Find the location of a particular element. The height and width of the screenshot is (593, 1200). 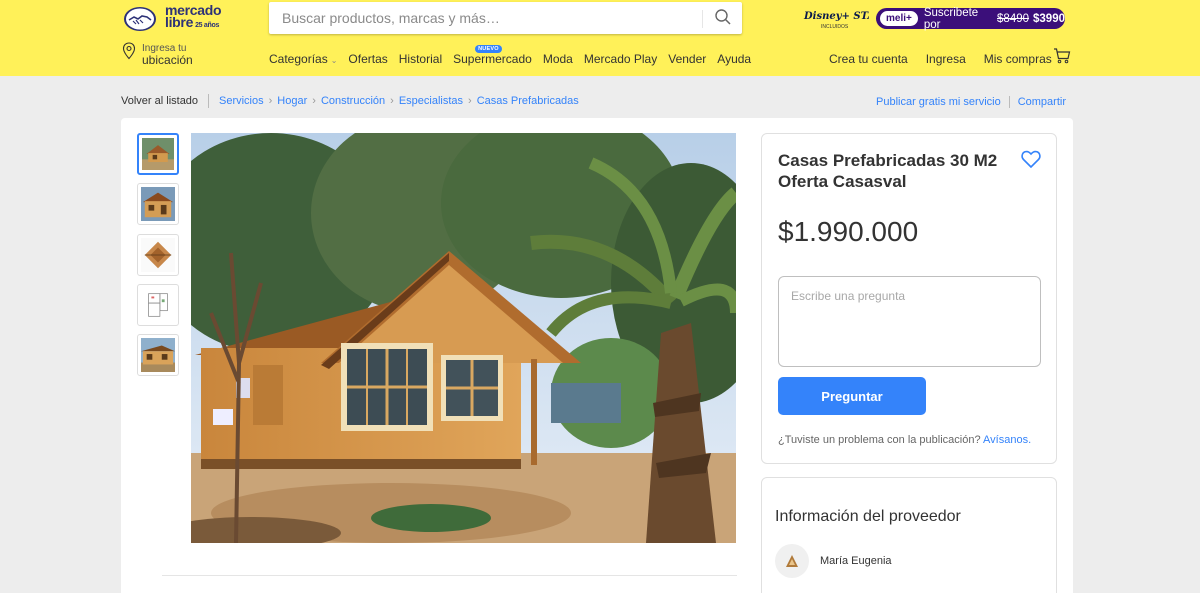

promo-text: Suscribete por is located at coordinates (951, 18).